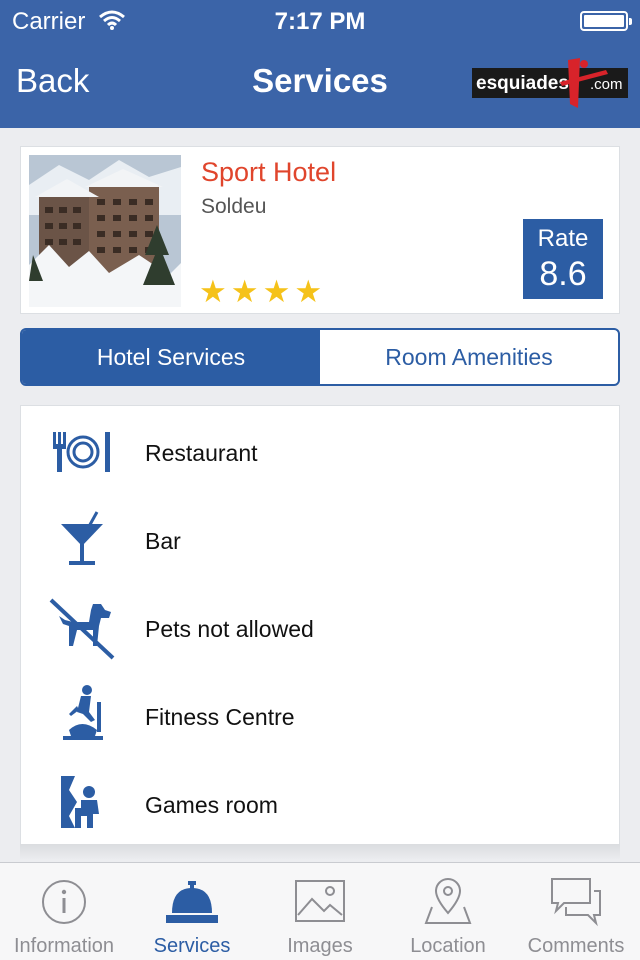  What do you see at coordinates (229, 629) in the screenshot?
I see `service-label: Pets not allowed` at bounding box center [229, 629].